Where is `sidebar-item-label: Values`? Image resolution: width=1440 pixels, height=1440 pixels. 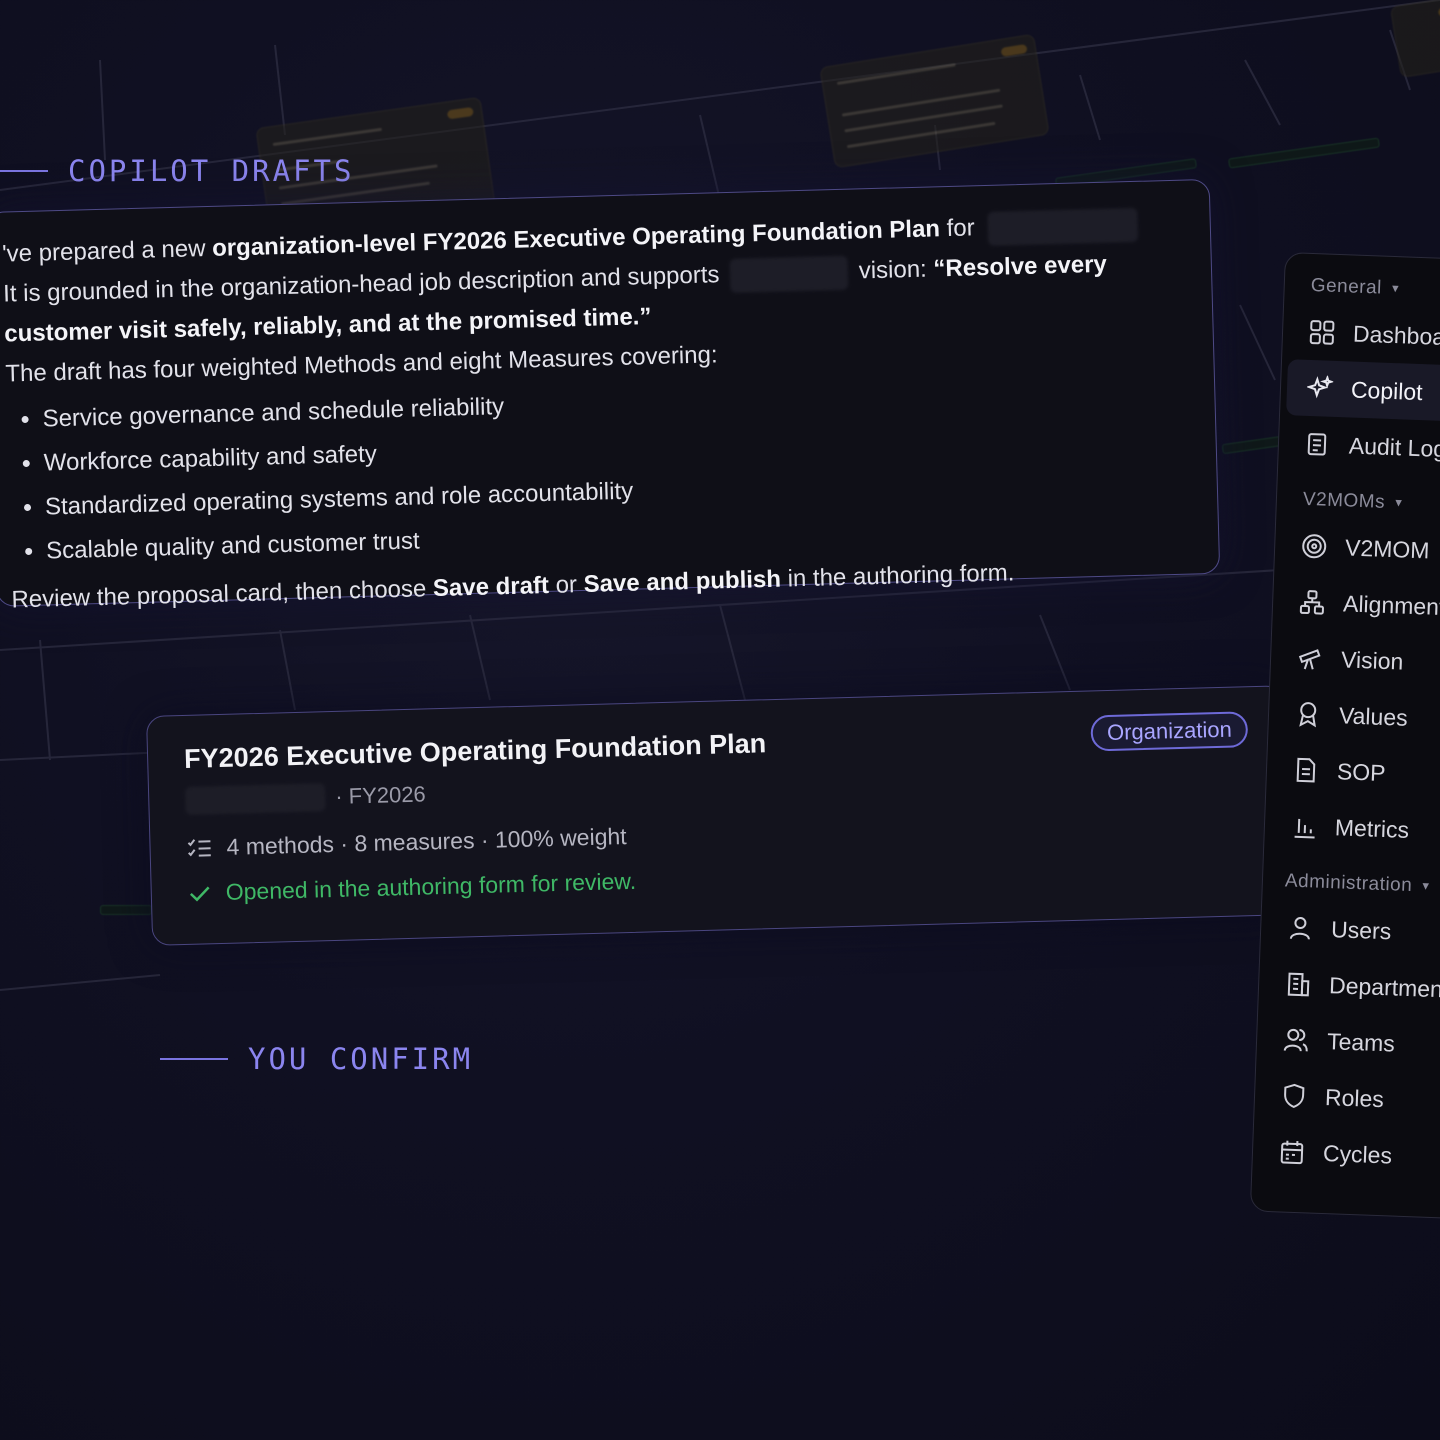 sidebar-item-label: Values is located at coordinates (1373, 716).